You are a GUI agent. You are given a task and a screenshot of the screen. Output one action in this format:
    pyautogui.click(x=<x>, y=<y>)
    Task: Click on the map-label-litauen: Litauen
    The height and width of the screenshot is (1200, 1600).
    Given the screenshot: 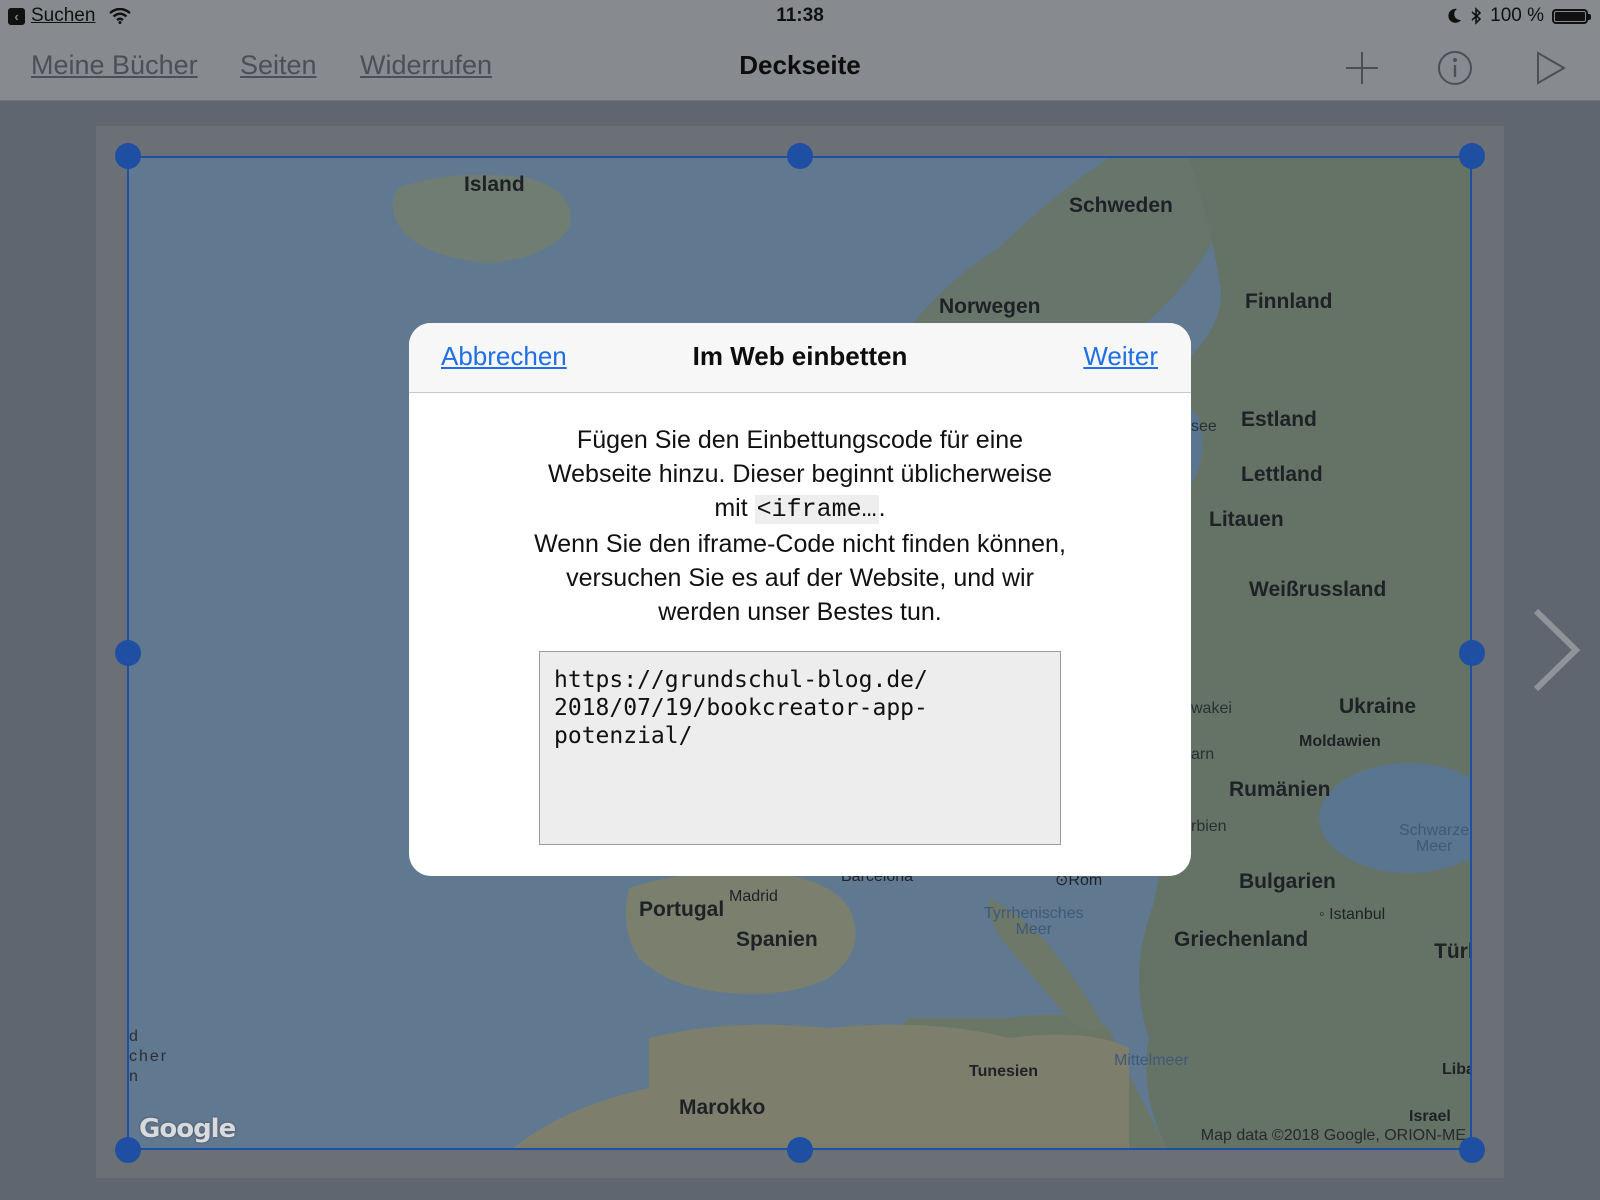 What is the action you would take?
    pyautogui.click(x=1246, y=519)
    